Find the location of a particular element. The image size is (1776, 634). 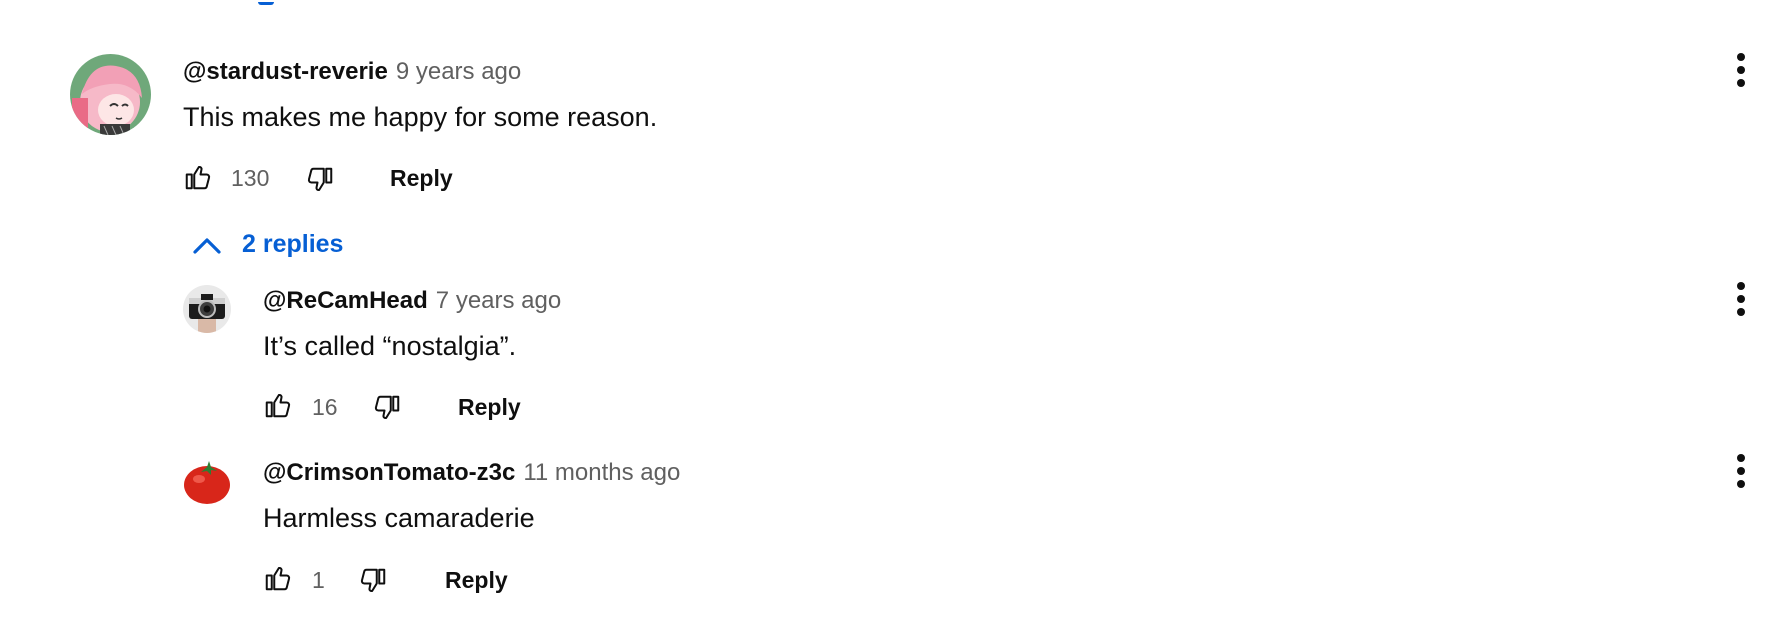

reply-author: @CrimsonTomato-z3c is located at coordinates (389, 473).